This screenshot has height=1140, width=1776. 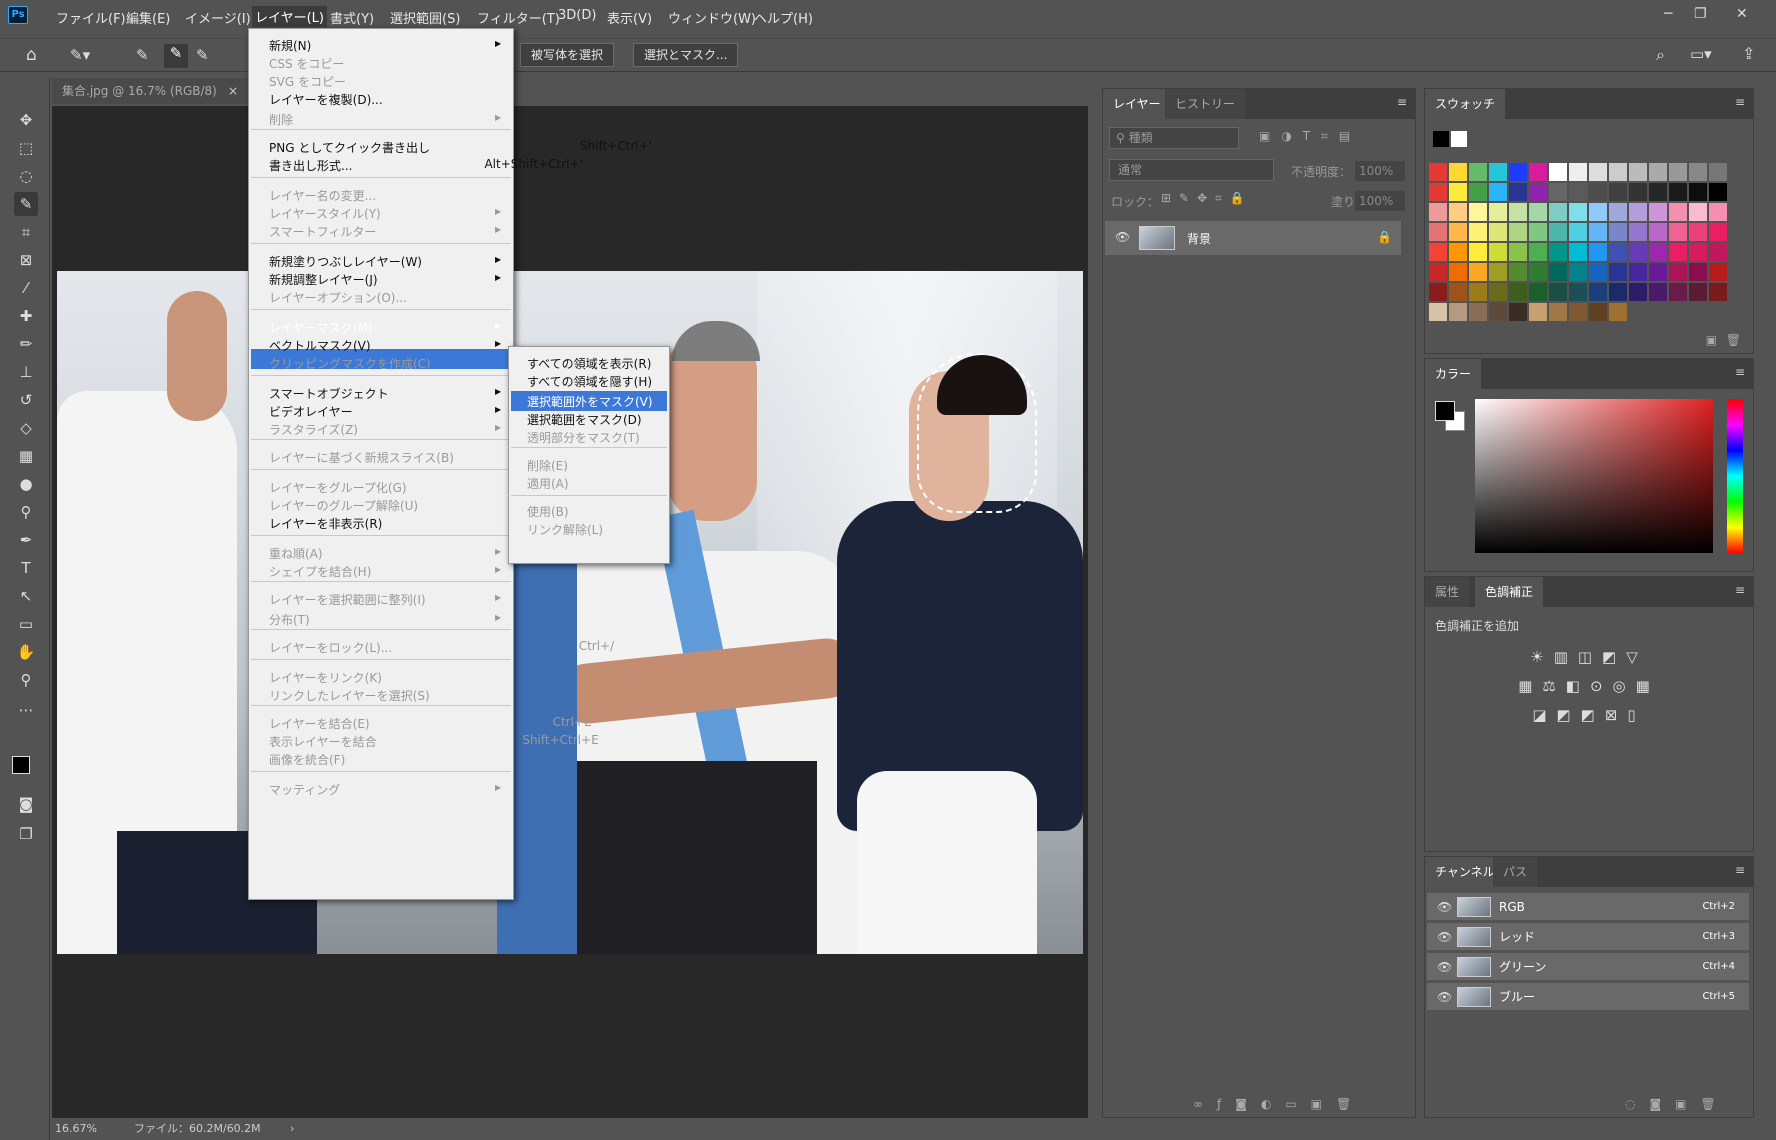 What do you see at coordinates (385, 345) in the screenshot?
I see `layer-menu-item: ベクトルマスク(V) ▶` at bounding box center [385, 345].